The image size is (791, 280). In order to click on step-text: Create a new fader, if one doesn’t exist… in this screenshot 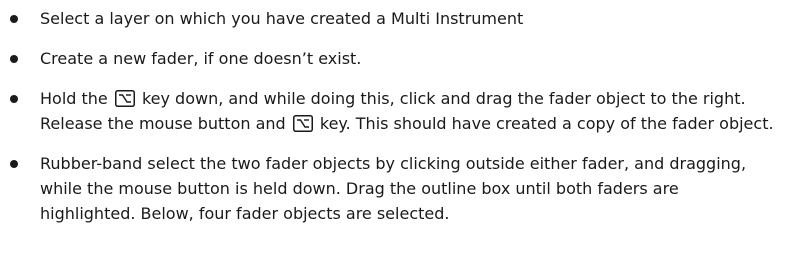, I will do `click(201, 58)`.